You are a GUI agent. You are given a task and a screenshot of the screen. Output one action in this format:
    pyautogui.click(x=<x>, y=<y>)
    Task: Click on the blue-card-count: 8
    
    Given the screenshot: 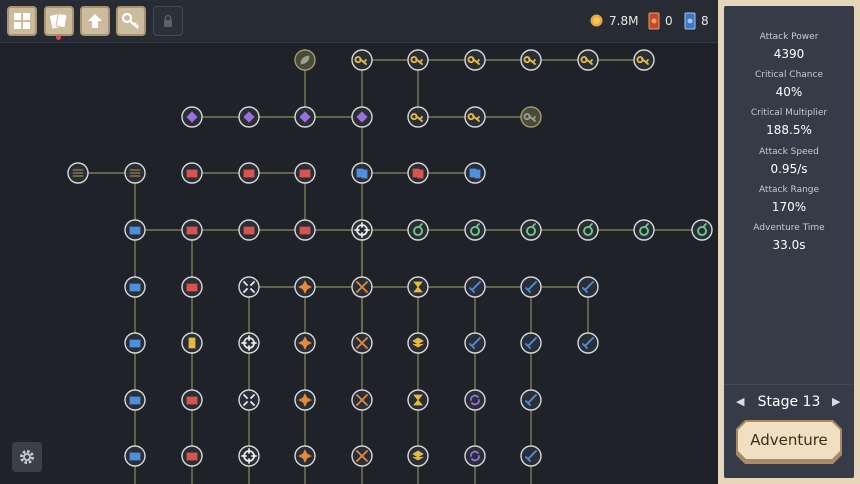 What is the action you would take?
    pyautogui.click(x=705, y=21)
    